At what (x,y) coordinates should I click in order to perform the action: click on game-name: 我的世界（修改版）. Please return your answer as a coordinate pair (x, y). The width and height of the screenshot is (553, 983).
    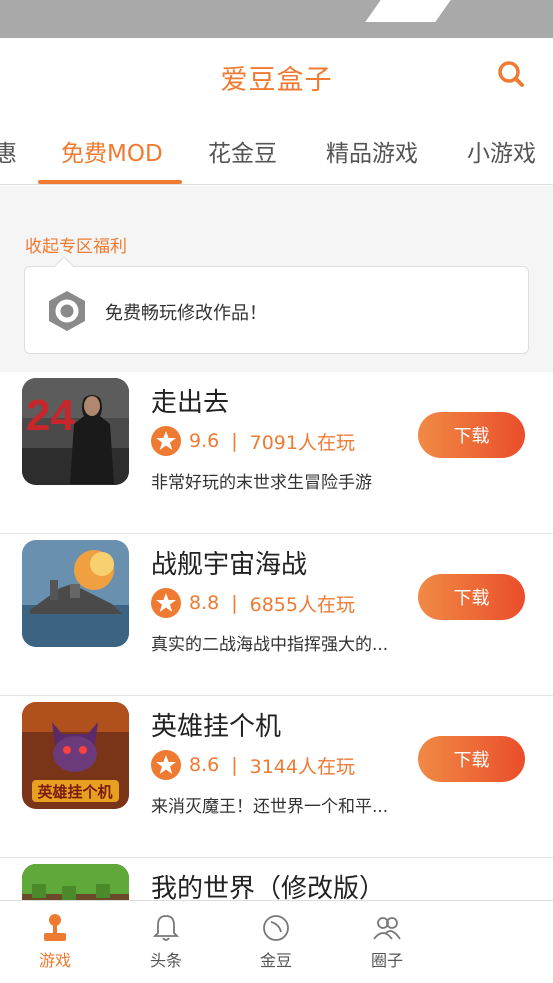
    Looking at the image, I should click on (268, 887).